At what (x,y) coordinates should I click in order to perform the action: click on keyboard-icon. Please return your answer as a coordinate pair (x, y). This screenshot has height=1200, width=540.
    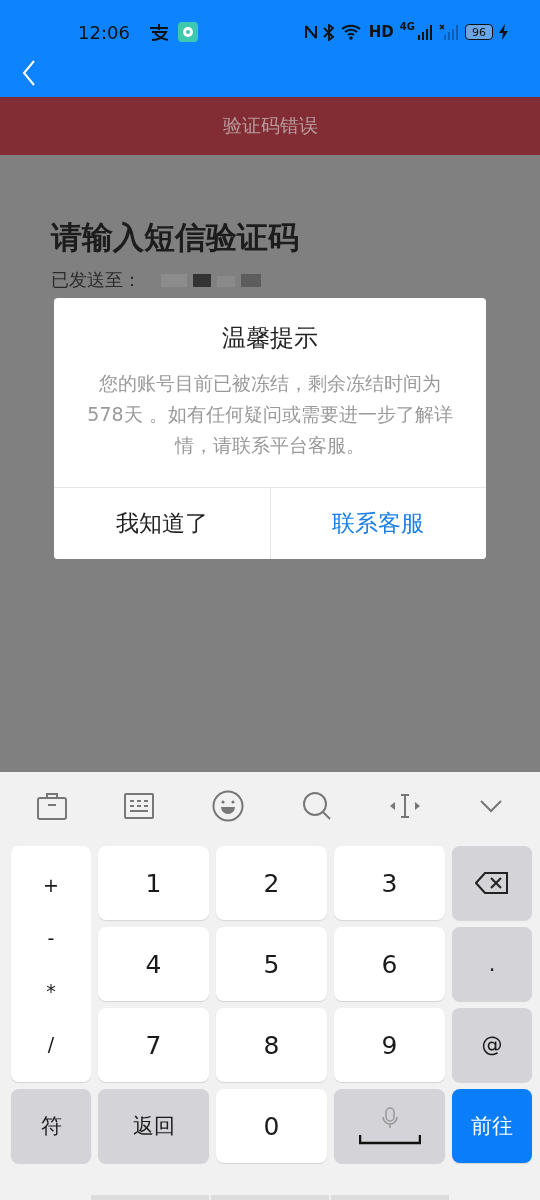
    Looking at the image, I should click on (139, 806).